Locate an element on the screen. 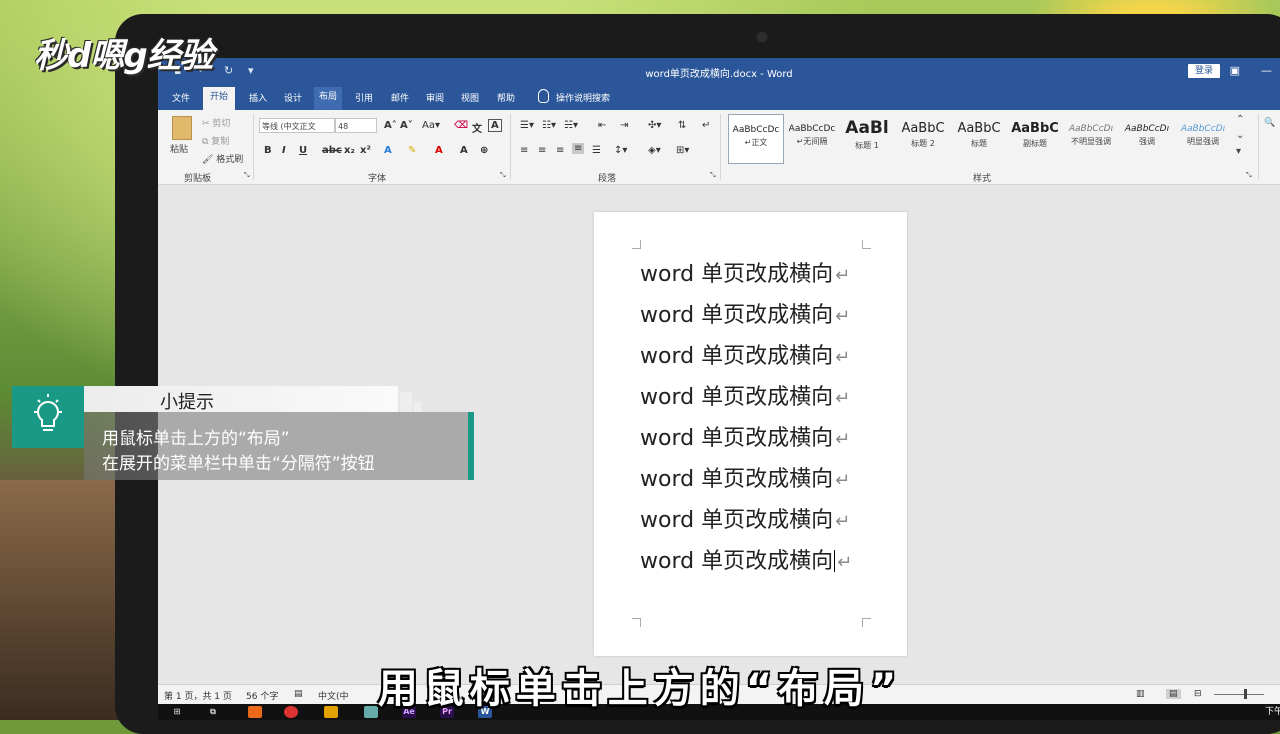  chinese-layout-icon: ✣▾ is located at coordinates (654, 125).